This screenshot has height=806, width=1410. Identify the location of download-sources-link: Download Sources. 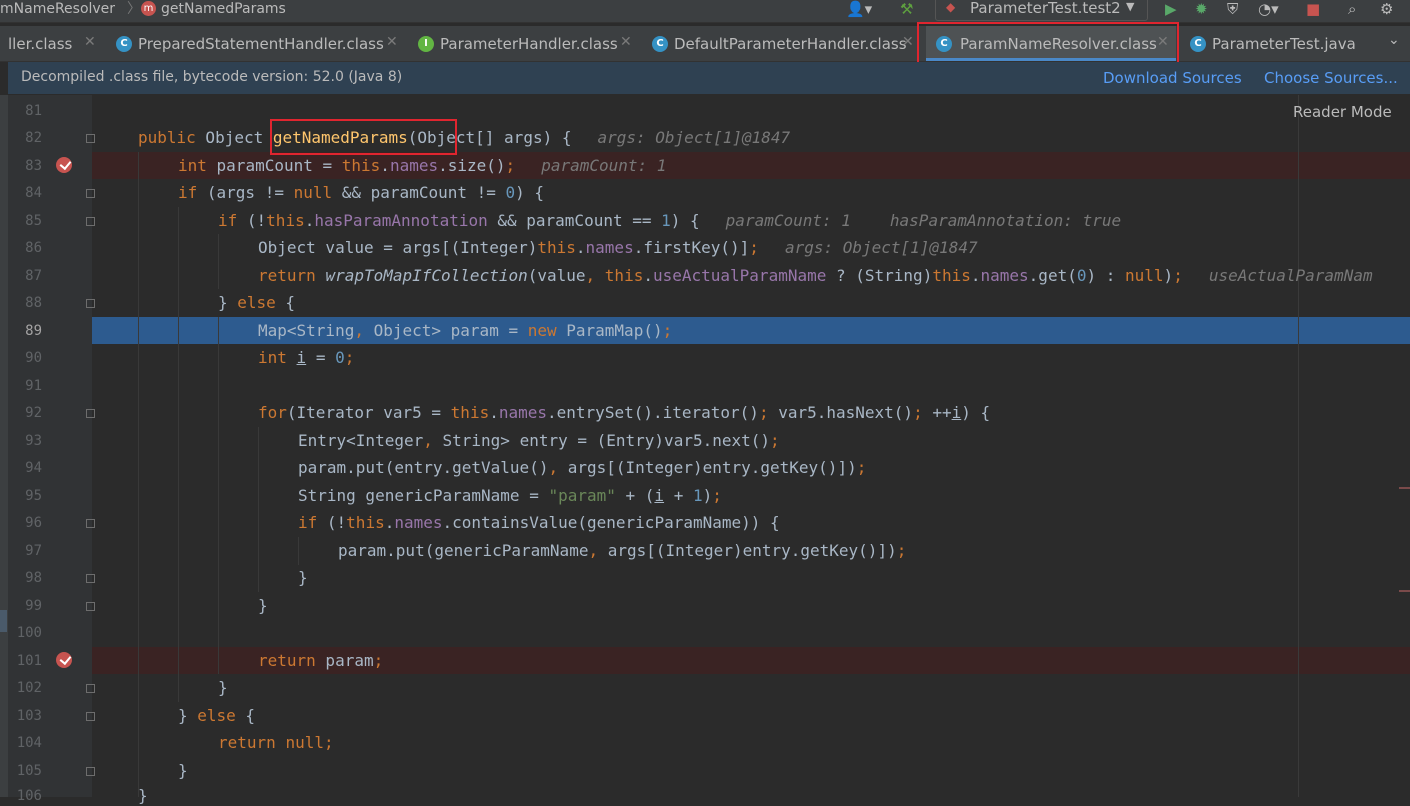
(1172, 78).